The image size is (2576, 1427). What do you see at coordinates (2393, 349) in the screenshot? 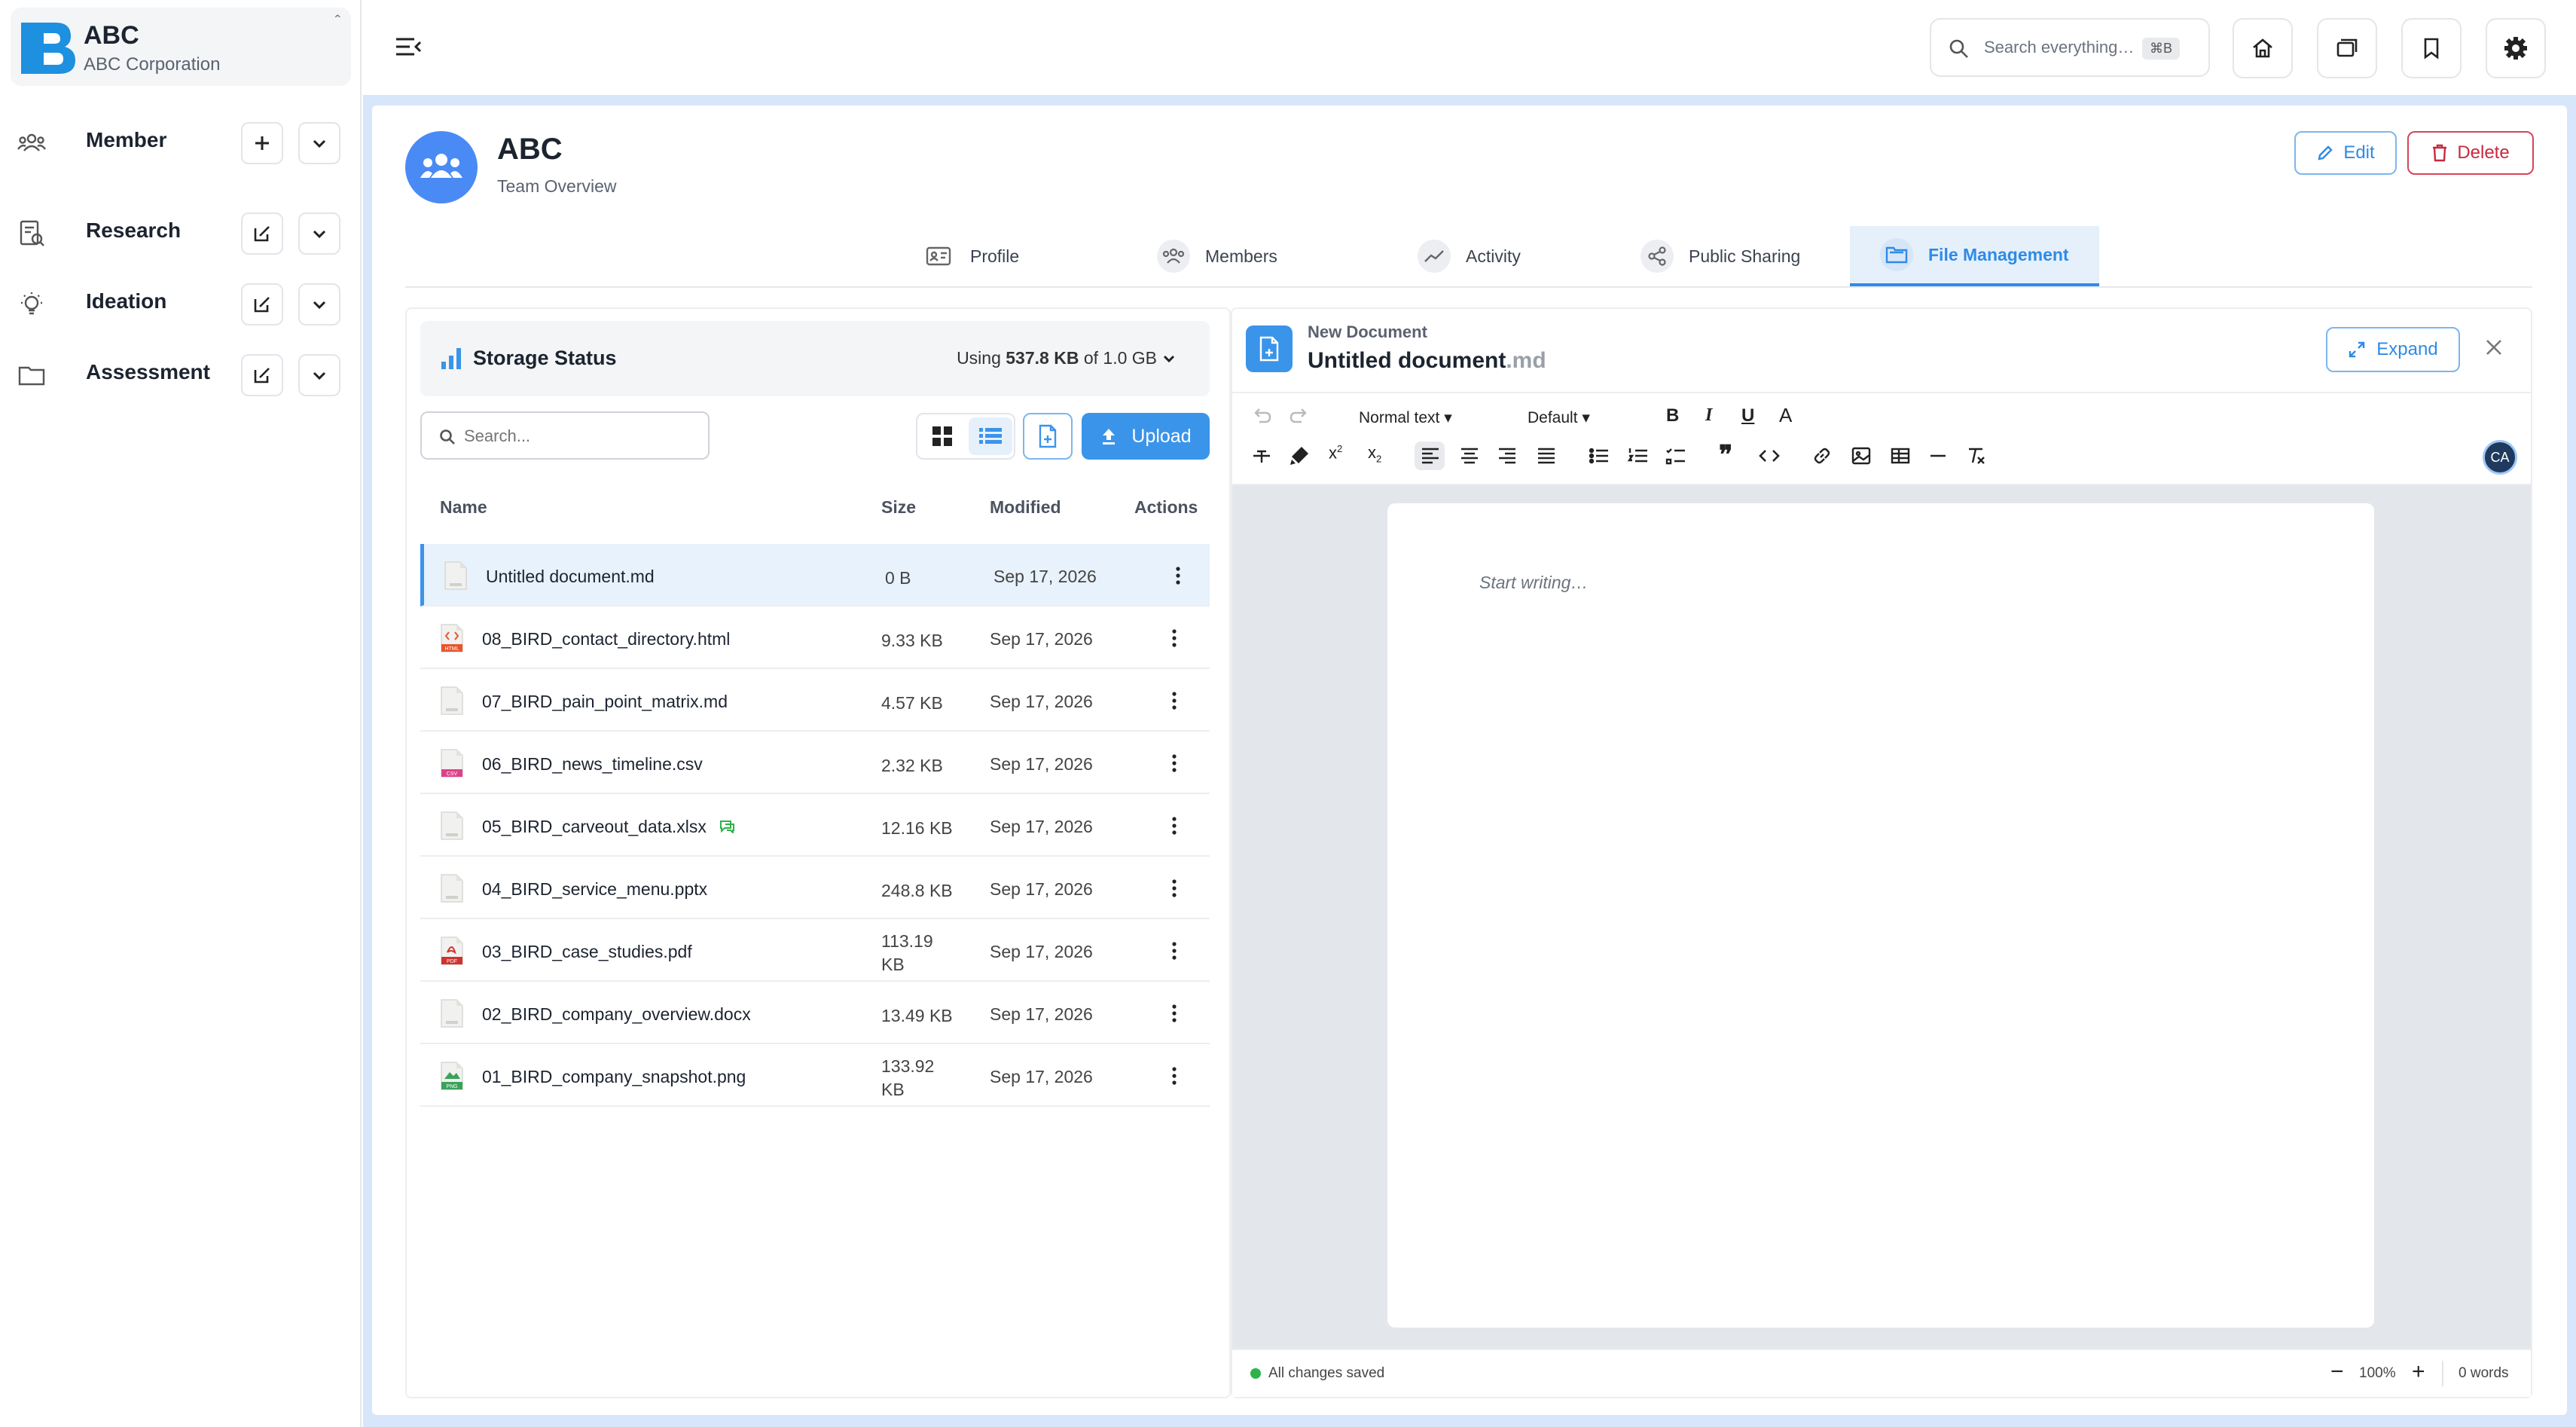
I see `expand-button: Expand` at bounding box center [2393, 349].